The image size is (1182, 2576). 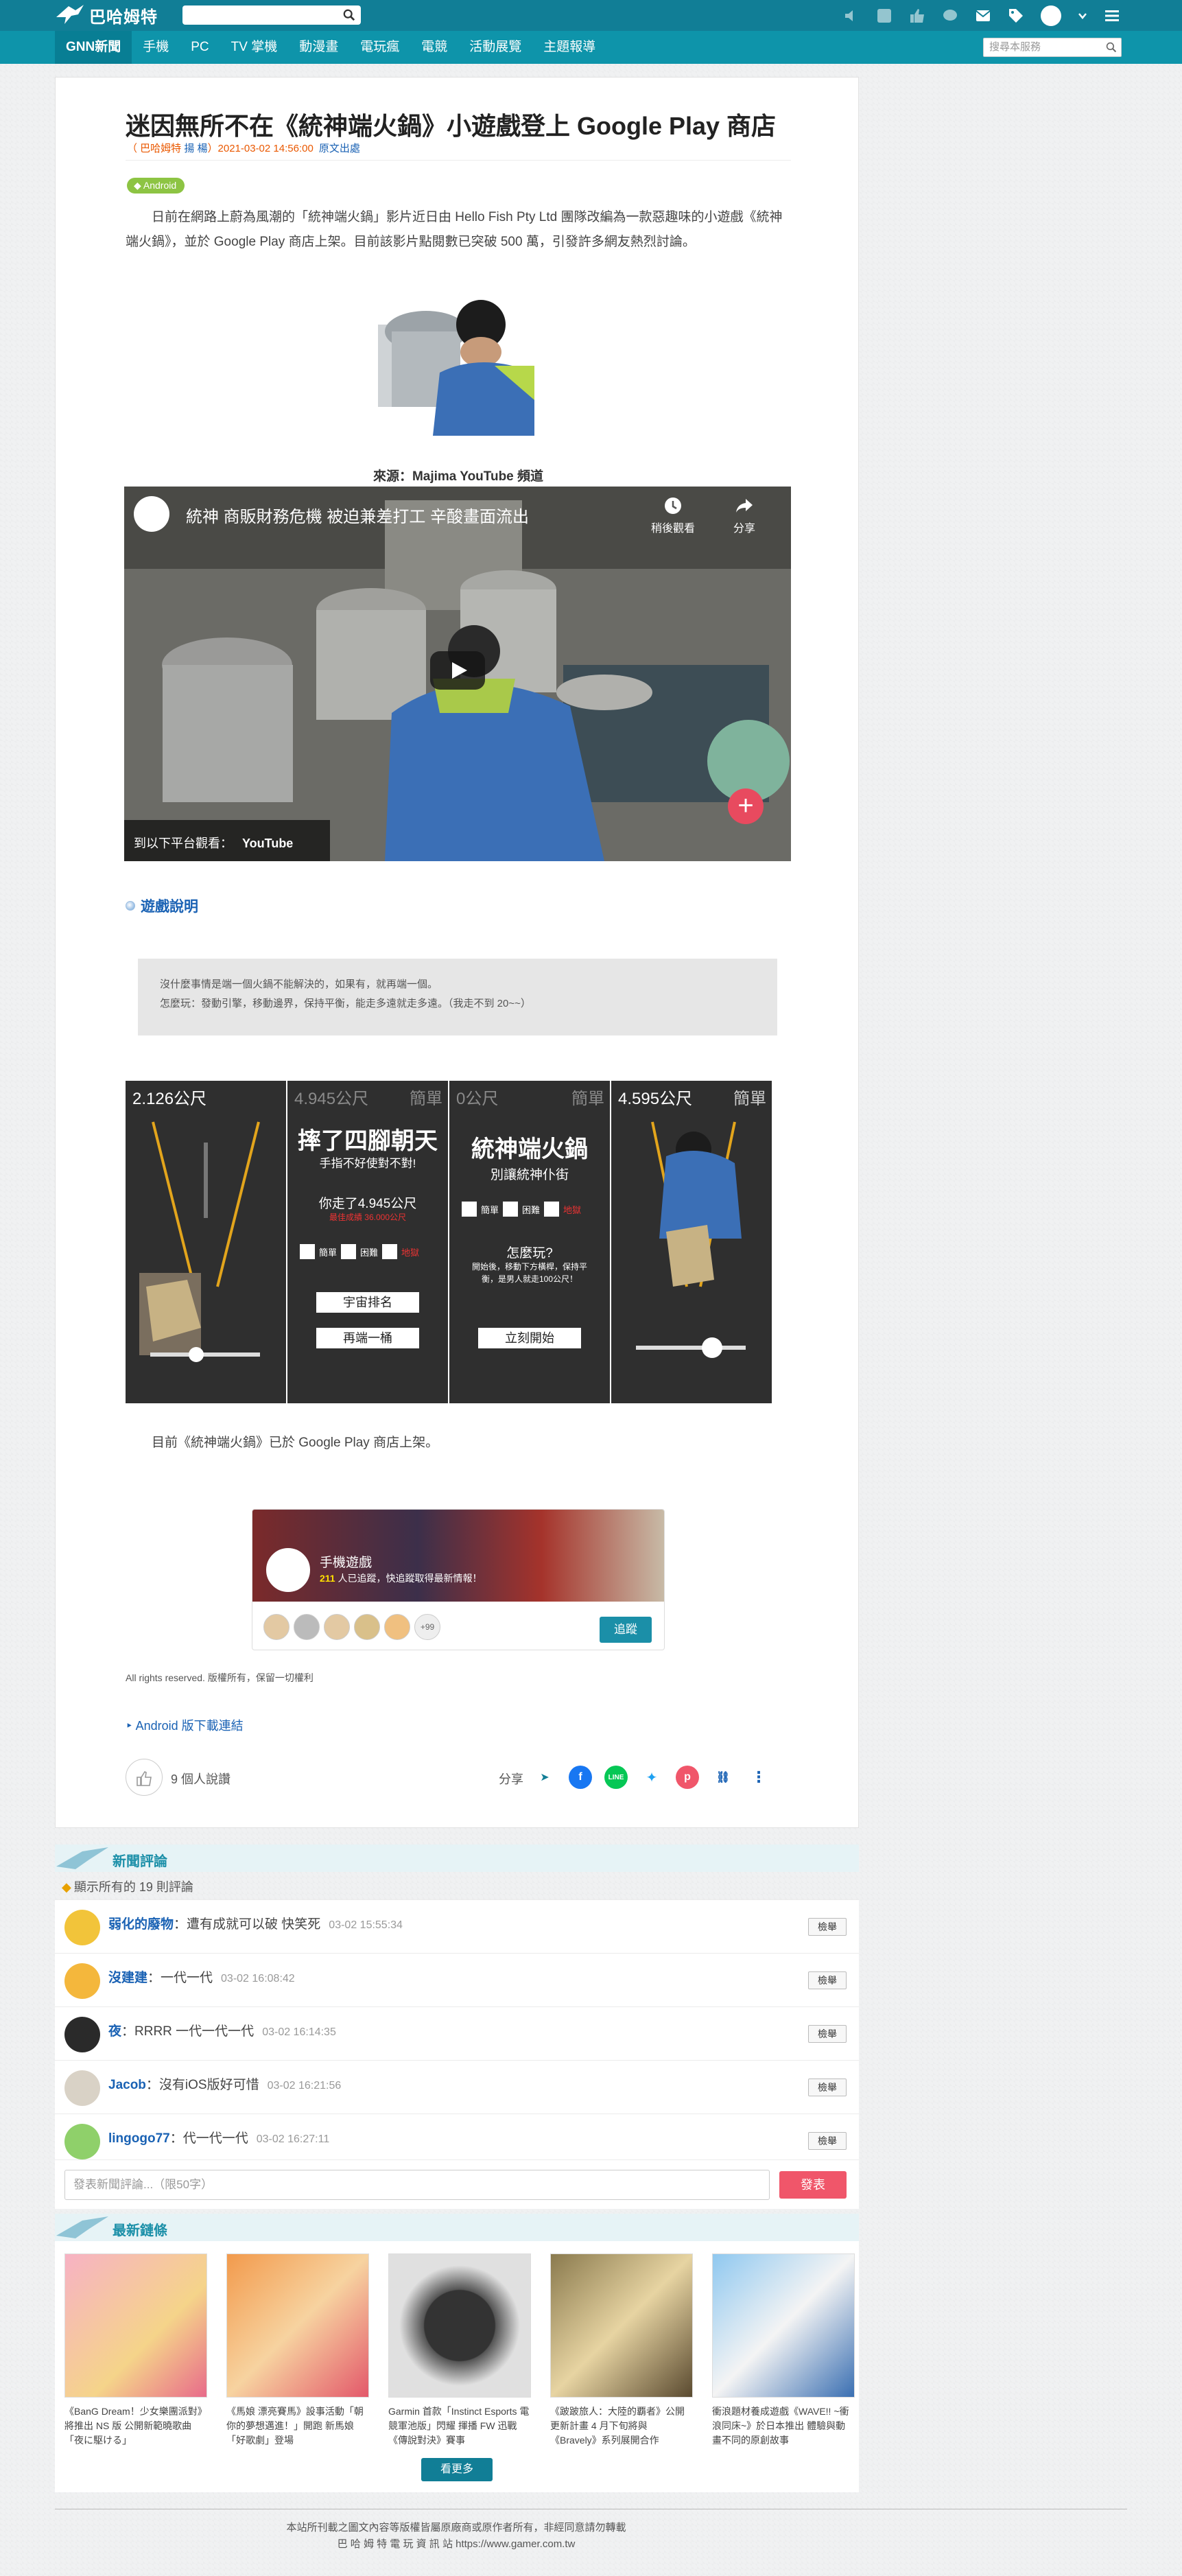 I want to click on comment-author: 夜, so click(x=114, y=2031).